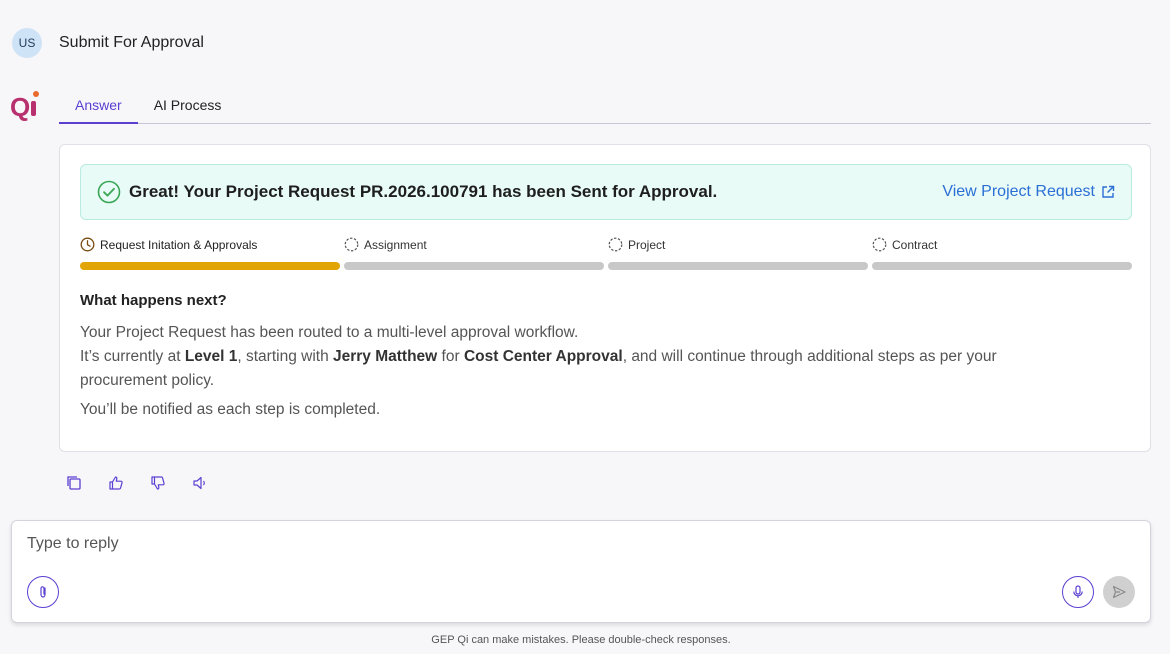  Describe the element at coordinates (605, 106) in the screenshot. I see `response-tabs: Answer AI Process` at that location.